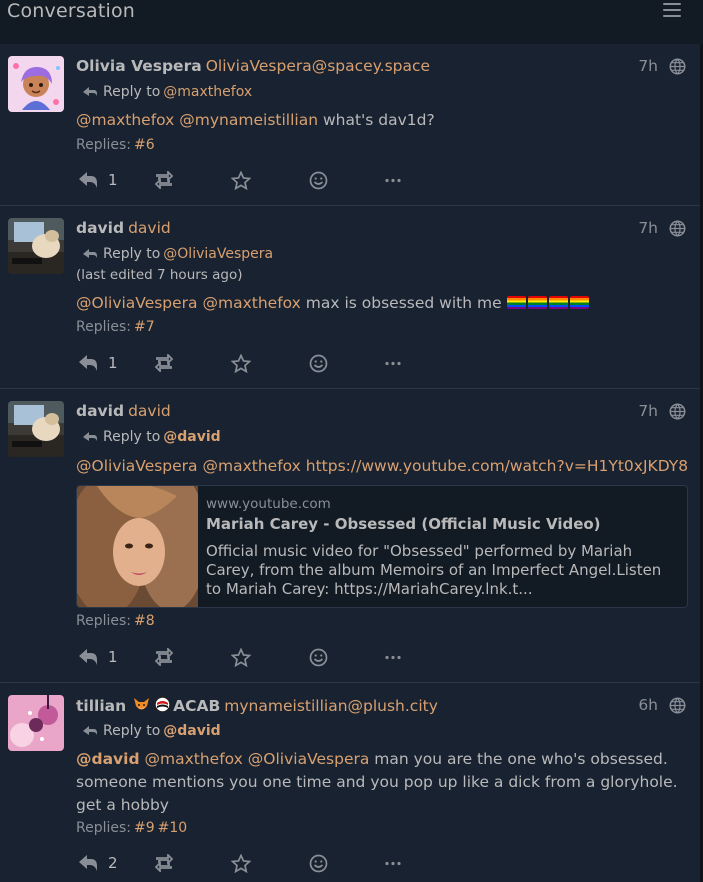 The image size is (703, 882). What do you see at coordinates (159, 275) in the screenshot?
I see `edited-note: (last edited 7 hours ago)` at bounding box center [159, 275].